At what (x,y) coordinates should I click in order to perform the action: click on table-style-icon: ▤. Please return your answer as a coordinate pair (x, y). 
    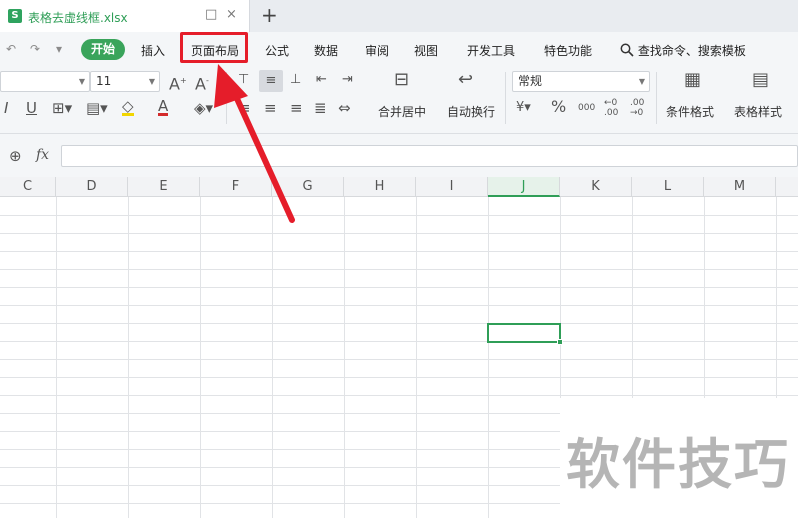
    Looking at the image, I should click on (760, 80).